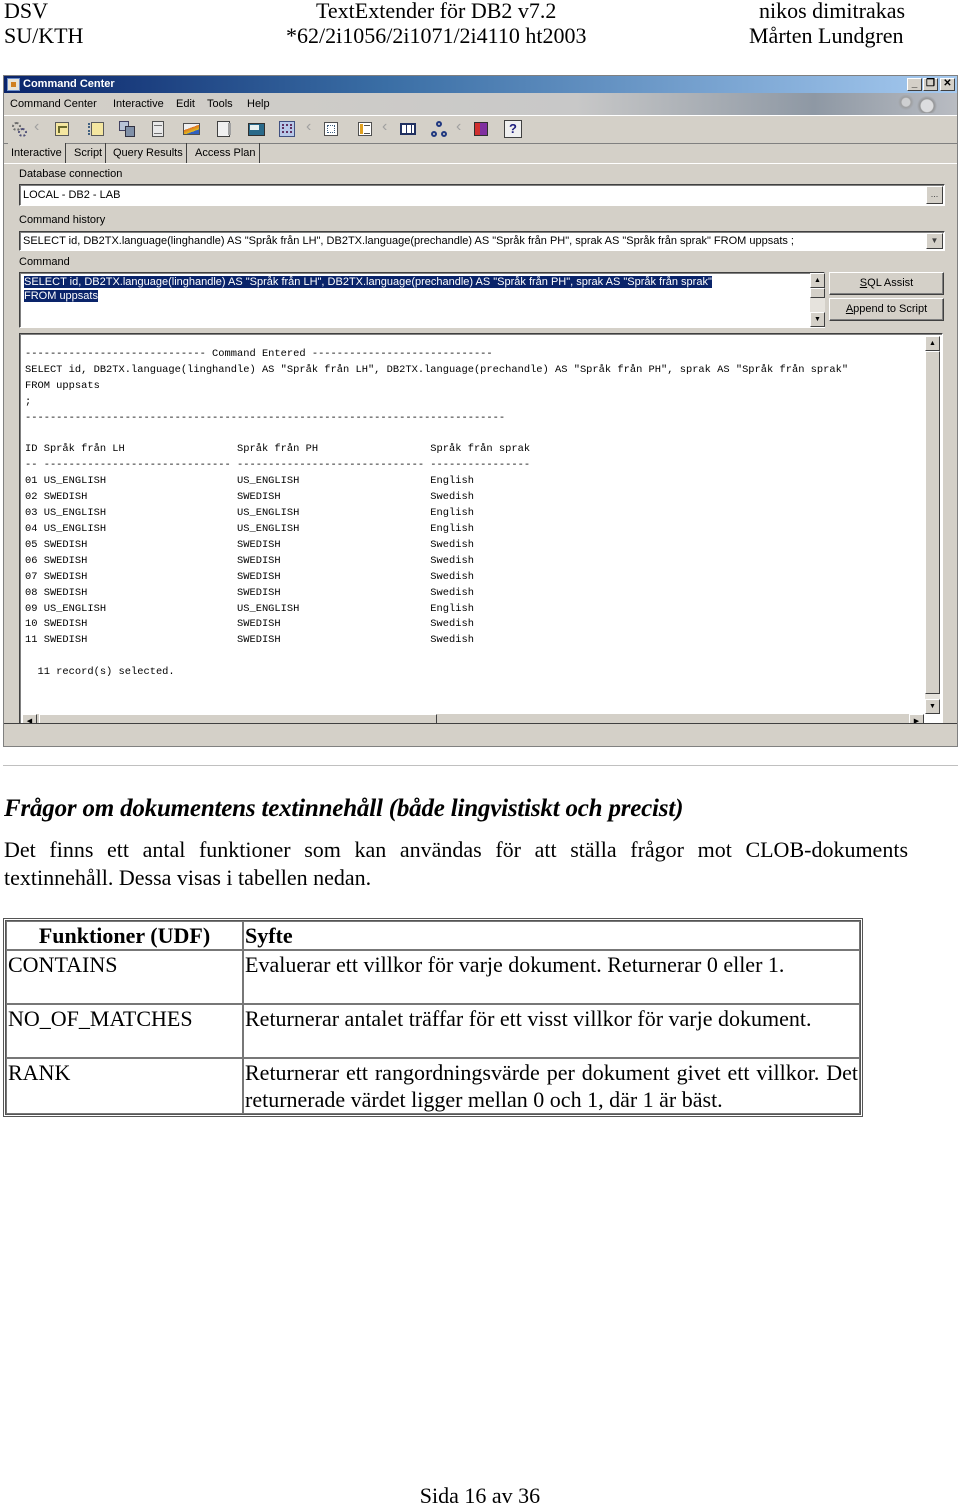 This screenshot has width=960, height=1509. I want to click on close-button: ✕, so click(947, 84).